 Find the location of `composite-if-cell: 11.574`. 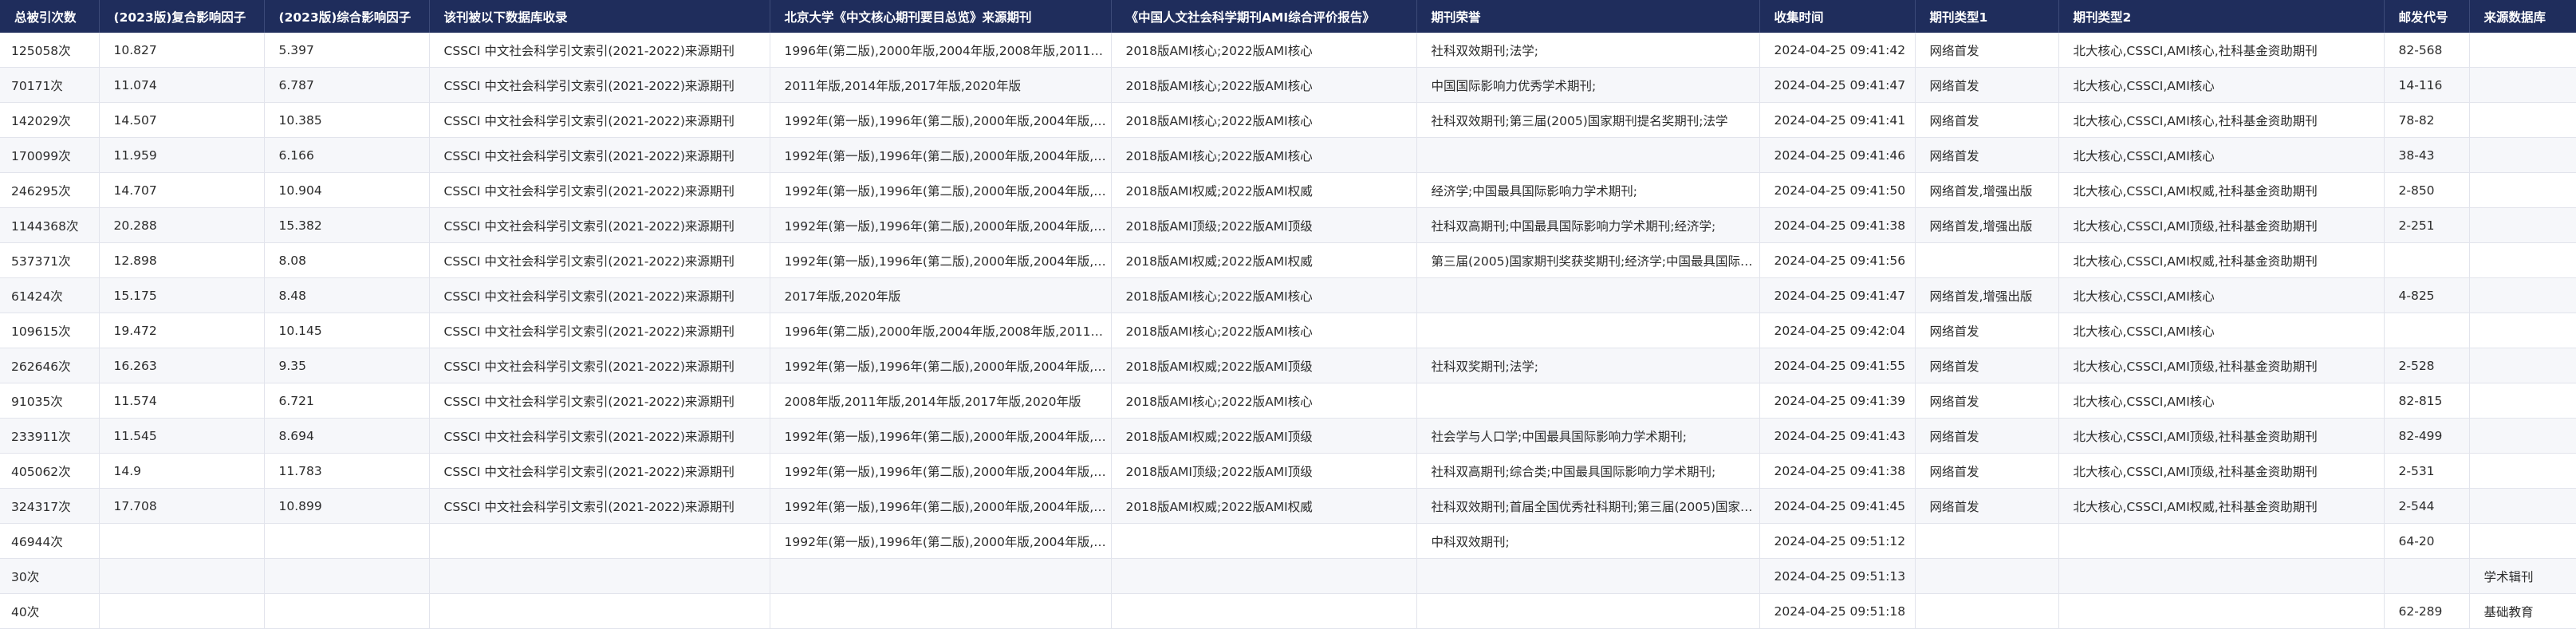

composite-if-cell: 11.574 is located at coordinates (182, 401).